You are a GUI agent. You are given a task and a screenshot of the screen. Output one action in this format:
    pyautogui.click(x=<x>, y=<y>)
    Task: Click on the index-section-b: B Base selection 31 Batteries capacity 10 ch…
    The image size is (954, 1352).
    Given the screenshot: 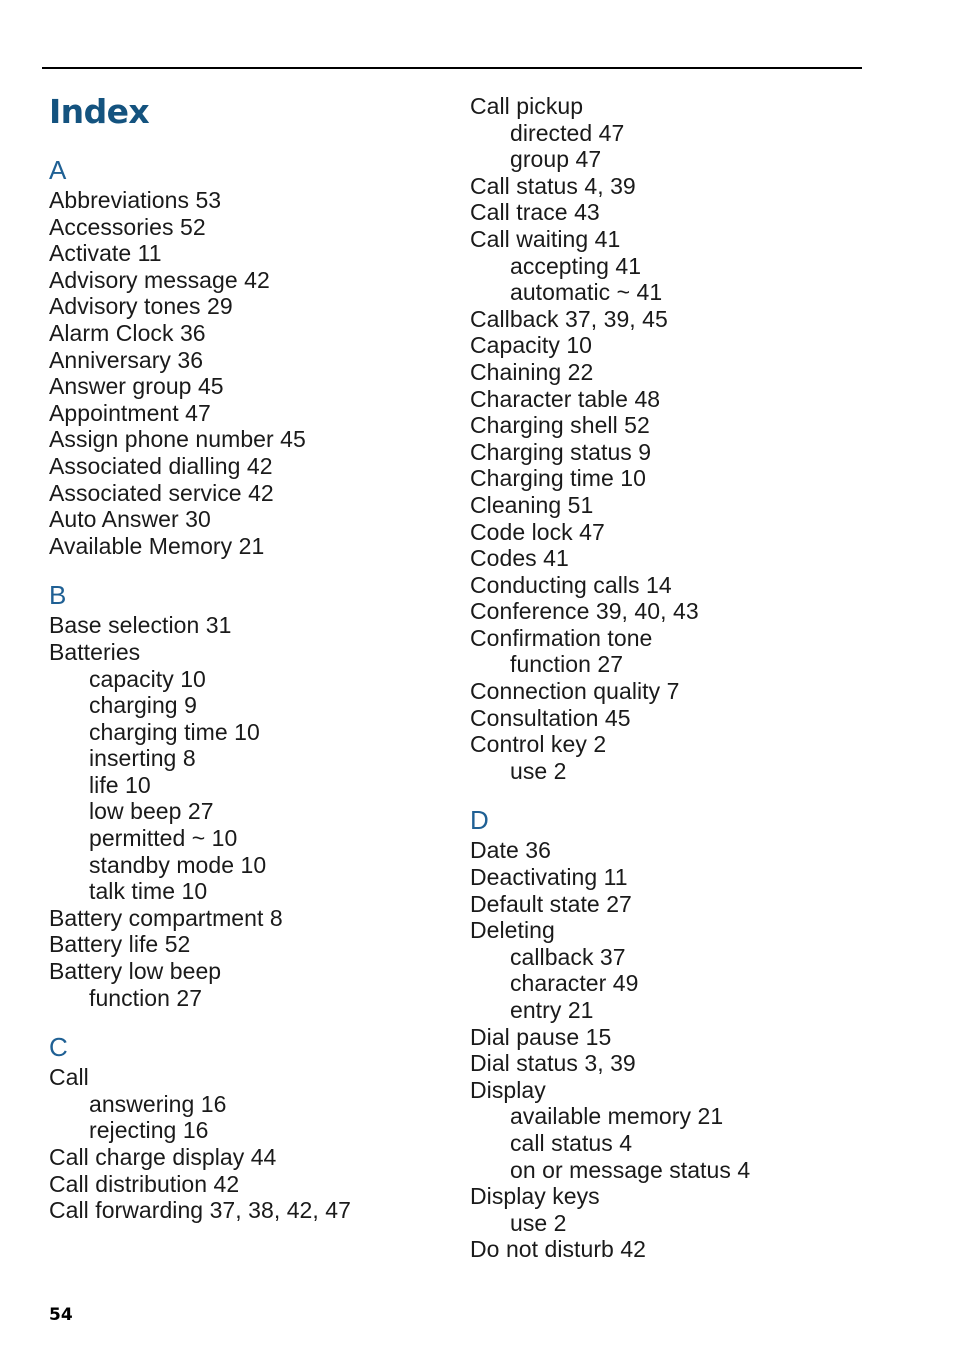 What is the action you would take?
    pyautogui.click(x=249, y=796)
    